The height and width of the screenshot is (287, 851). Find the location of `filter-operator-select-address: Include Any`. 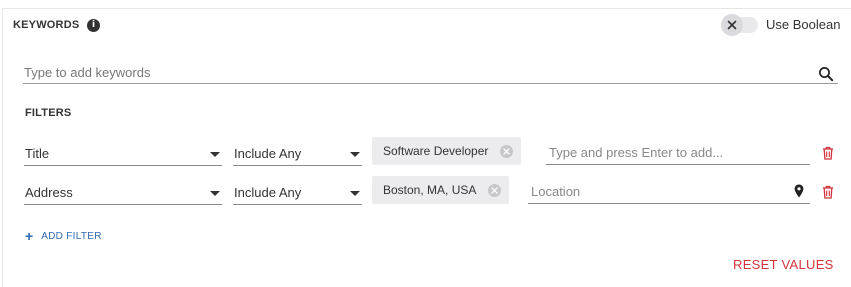

filter-operator-select-address: Include Any is located at coordinates (297, 193).